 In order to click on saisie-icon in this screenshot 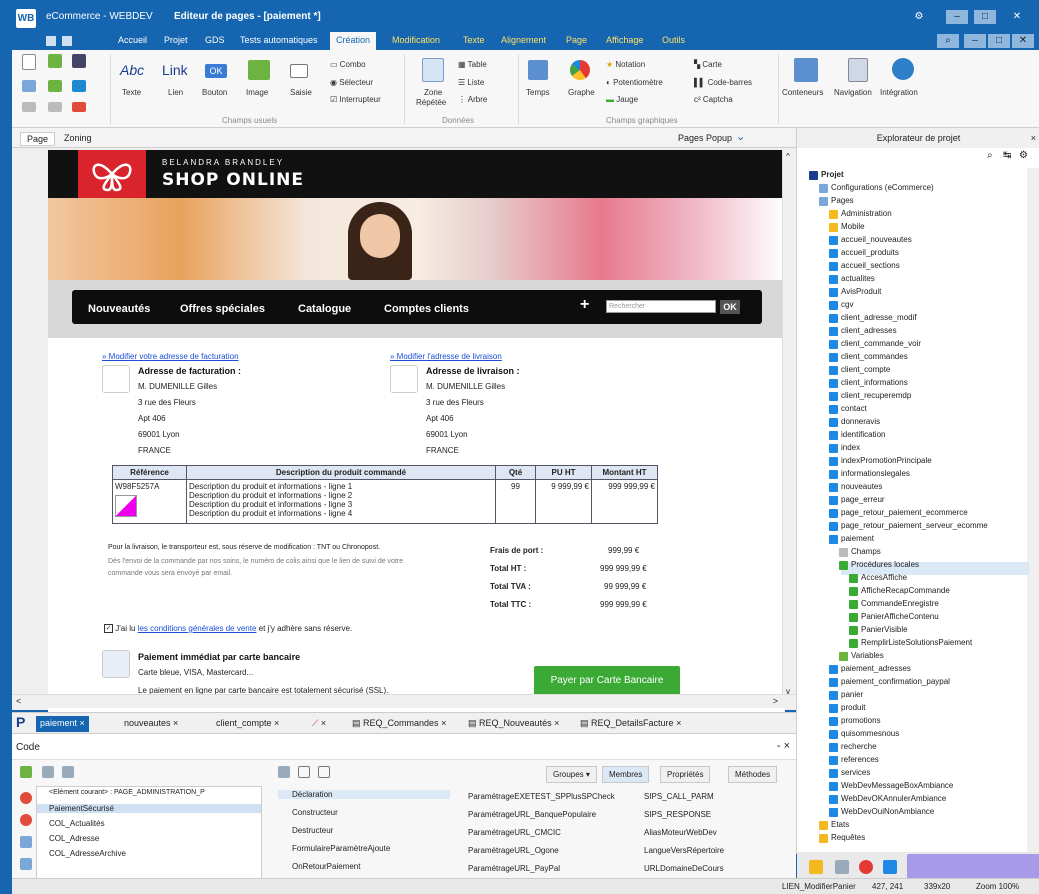, I will do `click(299, 71)`.